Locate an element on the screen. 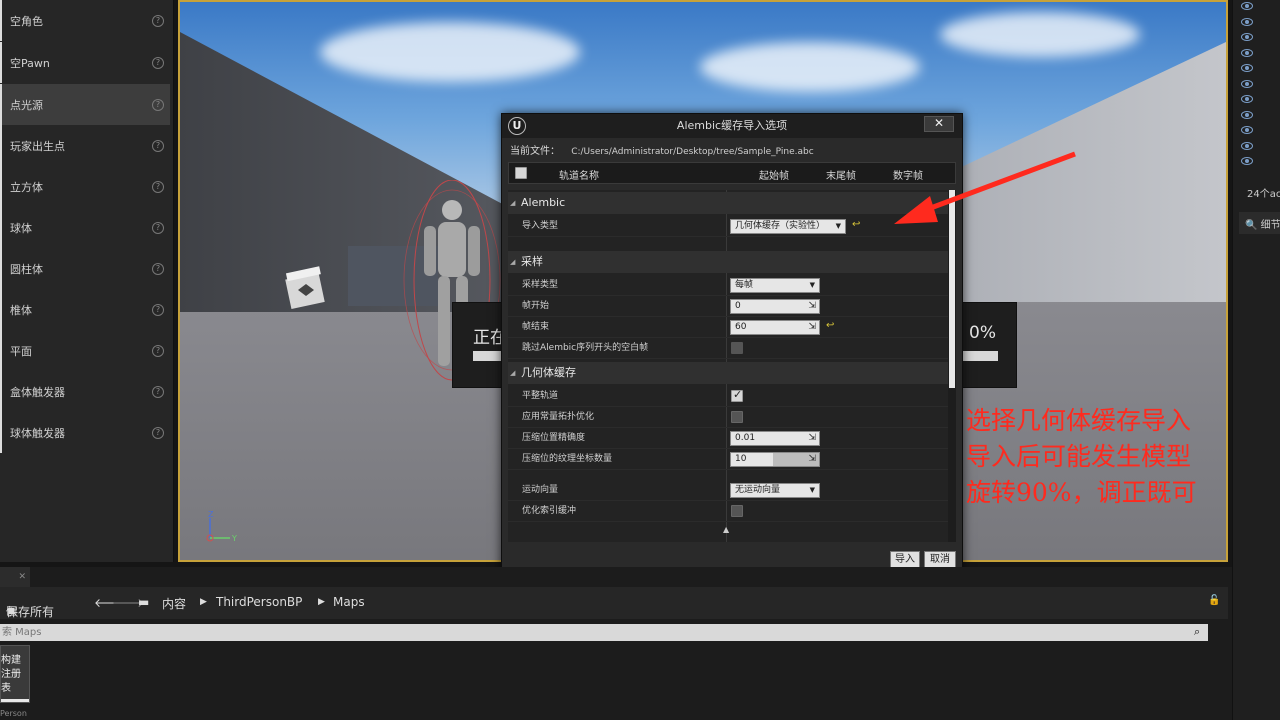 The width and height of the screenshot is (1280, 720). flatten-tracks-checkbox is located at coordinates (737, 395).